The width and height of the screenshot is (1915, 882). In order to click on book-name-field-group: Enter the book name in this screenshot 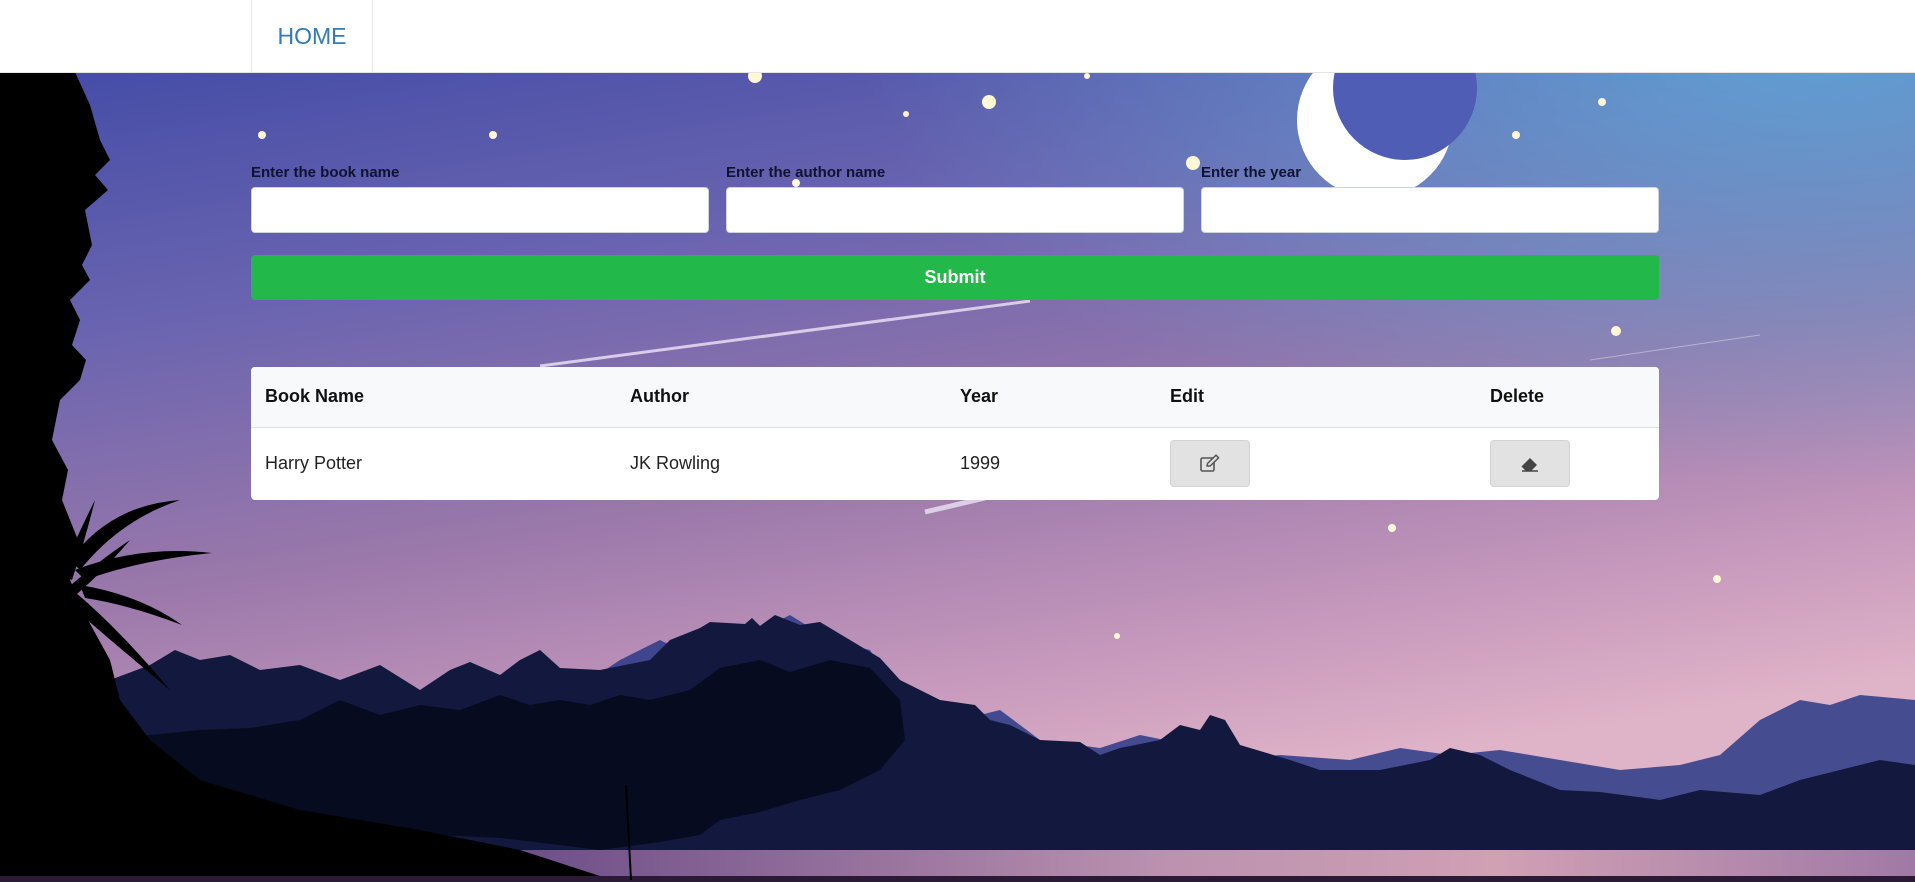, I will do `click(480, 198)`.